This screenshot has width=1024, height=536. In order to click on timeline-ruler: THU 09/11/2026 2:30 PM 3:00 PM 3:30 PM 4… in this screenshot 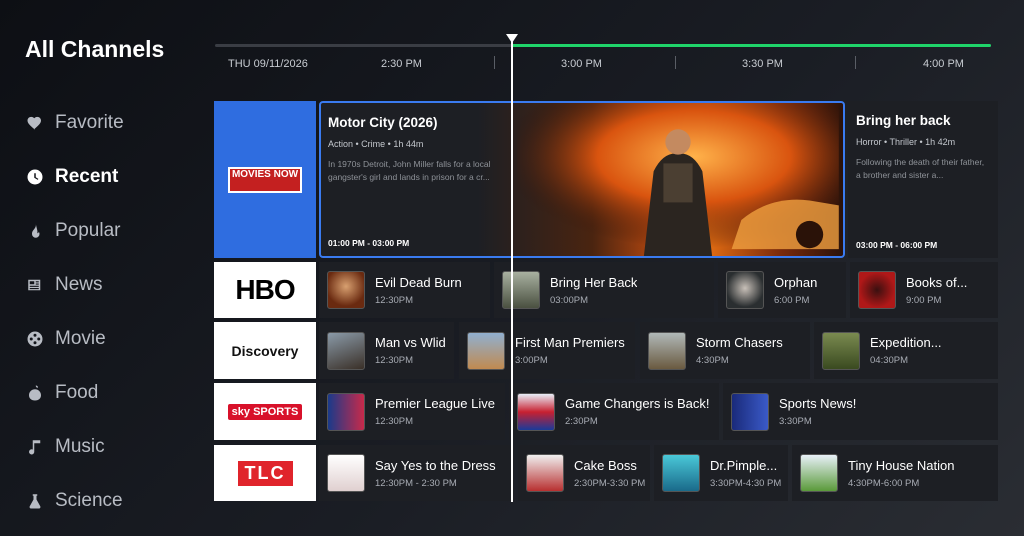, I will do `click(603, 60)`.